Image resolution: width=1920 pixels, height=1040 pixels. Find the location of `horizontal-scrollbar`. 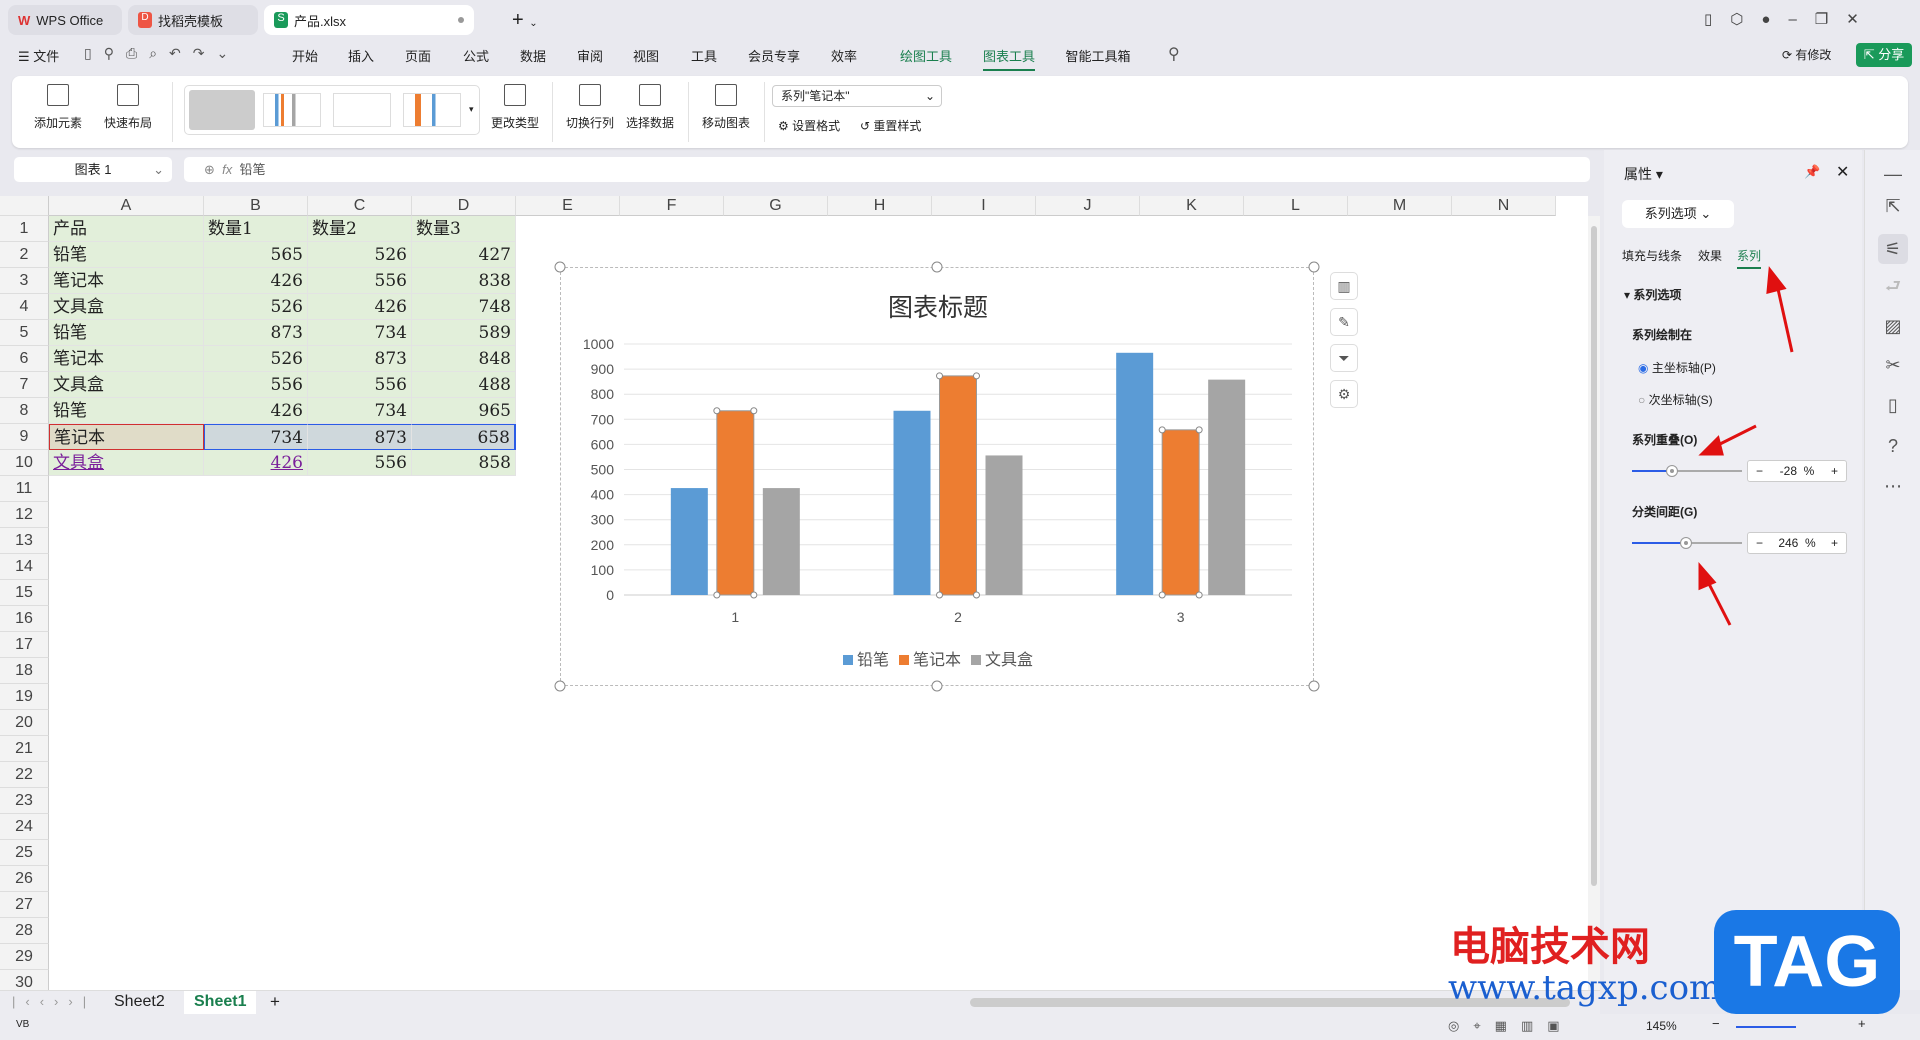

horizontal-scrollbar is located at coordinates (1270, 1002).